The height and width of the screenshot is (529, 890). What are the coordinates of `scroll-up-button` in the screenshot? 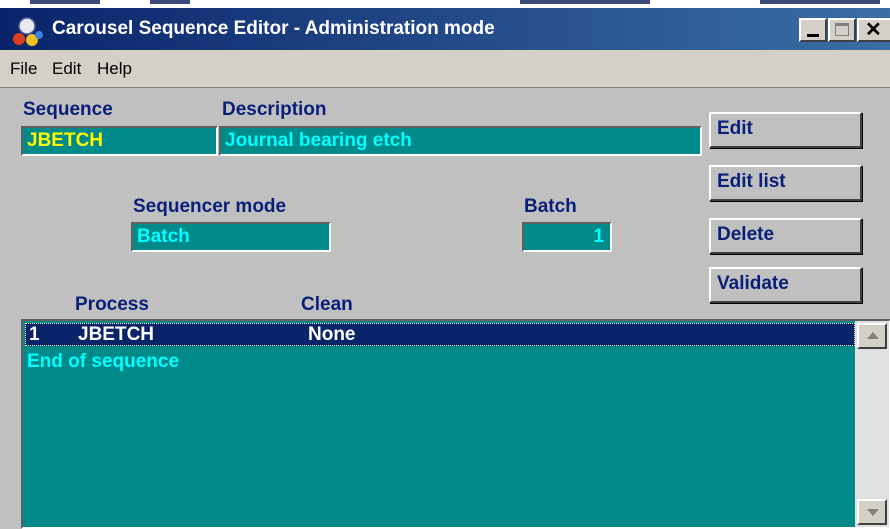 It's located at (872, 336).